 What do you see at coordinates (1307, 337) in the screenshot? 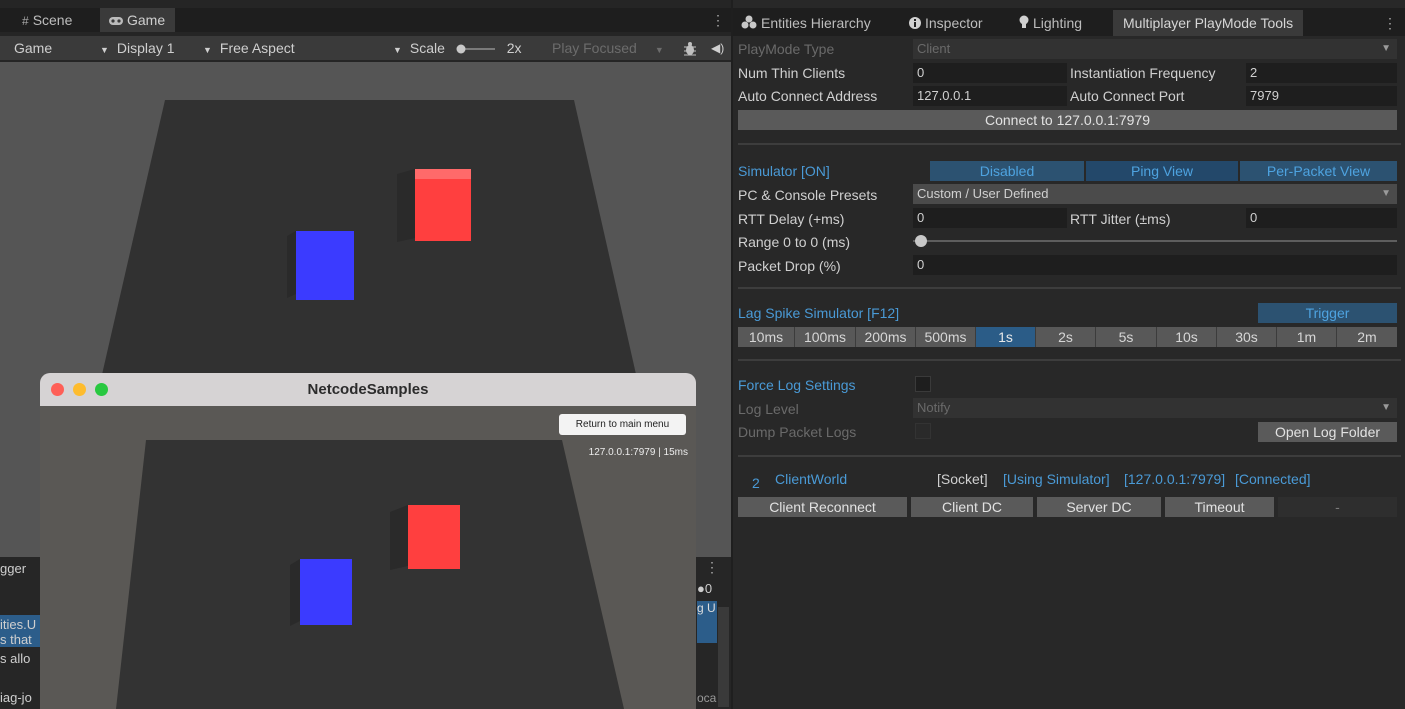
I see `duration-1m: 1m` at bounding box center [1307, 337].